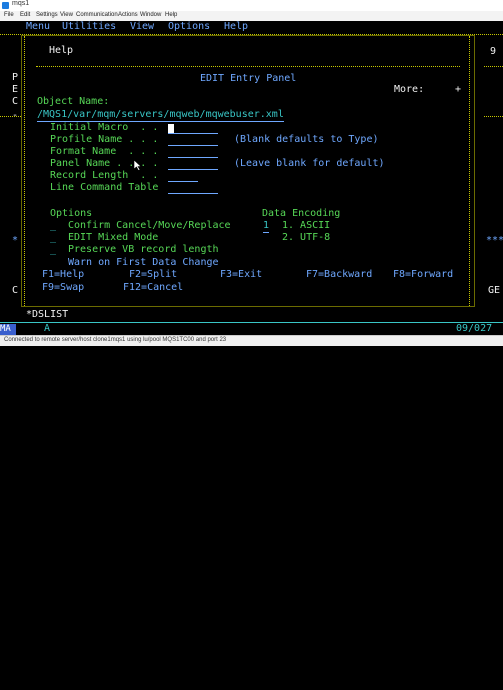  Describe the element at coordinates (15, 240) in the screenshot. I see `left-letter: *` at that location.